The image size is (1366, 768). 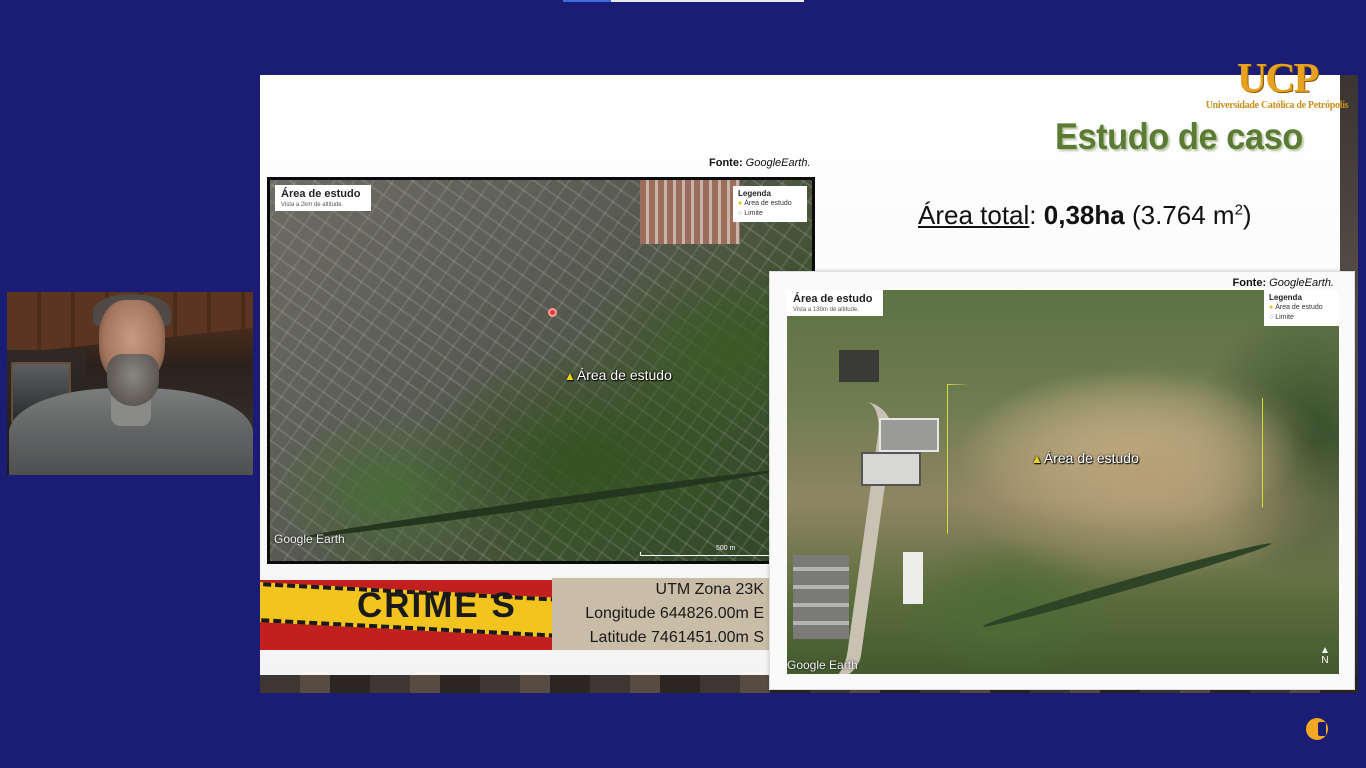 What do you see at coordinates (754, 193) in the screenshot?
I see `map1-legend-title: Legenda` at bounding box center [754, 193].